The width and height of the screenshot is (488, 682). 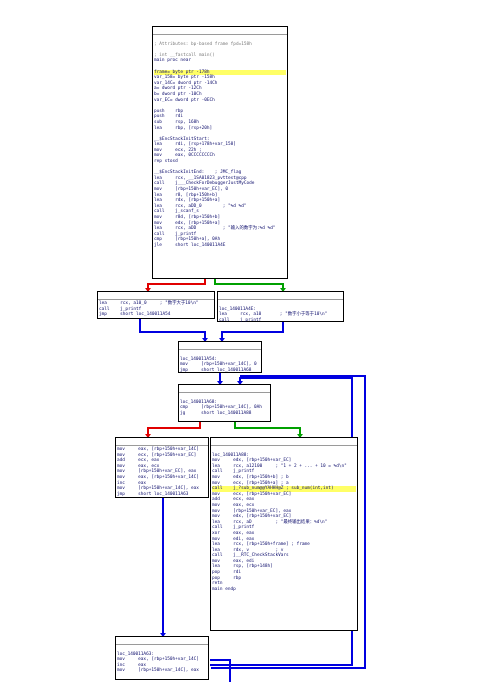 What do you see at coordinates (172, 330) in the screenshot?
I see `edge-left-to-merge` at bounding box center [172, 330].